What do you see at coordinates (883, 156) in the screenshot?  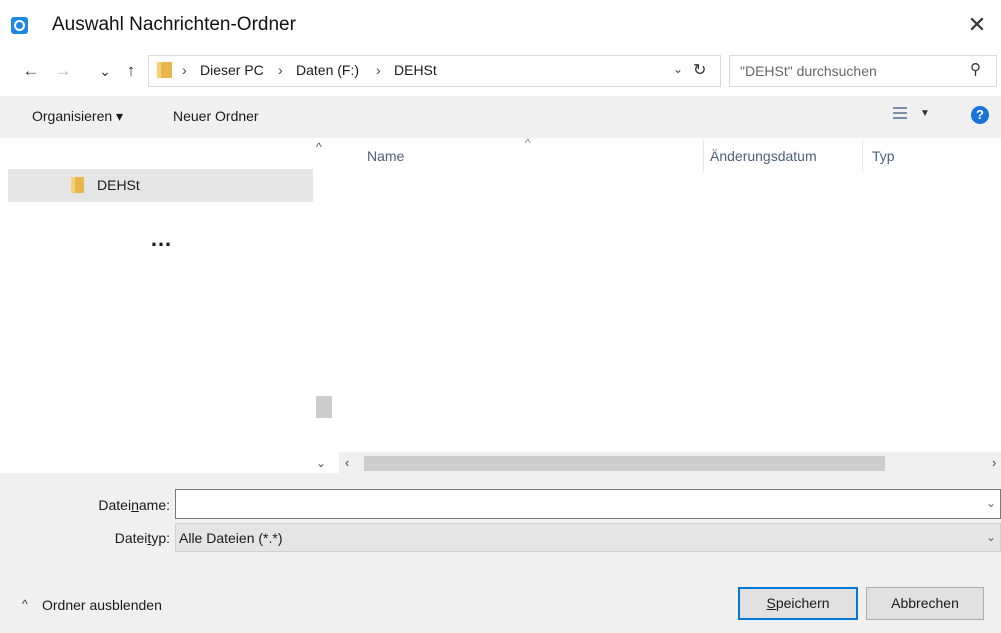 I see `column-header-type: Typ` at bounding box center [883, 156].